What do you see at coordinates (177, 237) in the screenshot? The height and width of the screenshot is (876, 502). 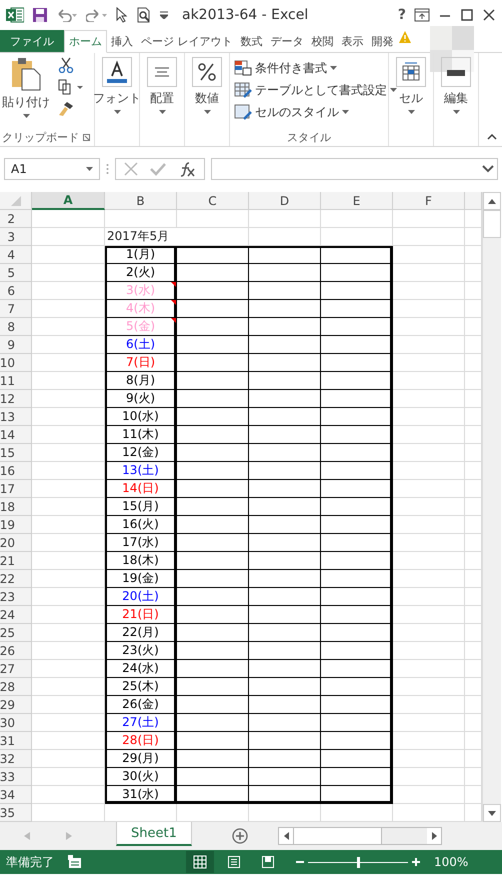 I see `month-cell: 2017年5月` at bounding box center [177, 237].